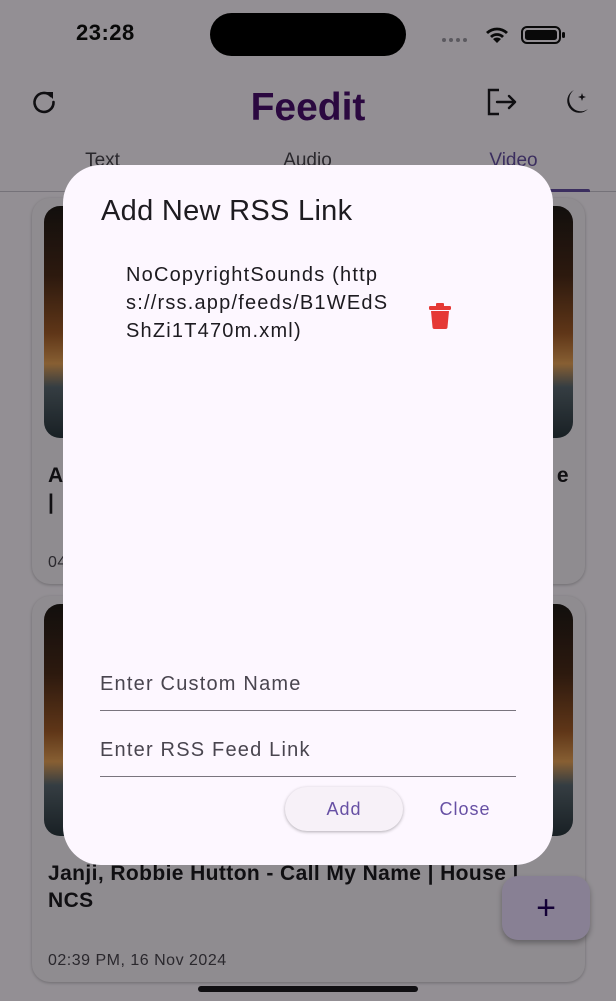 The image size is (616, 1001). Describe the element at coordinates (440, 316) in the screenshot. I see `trash-icon` at that location.